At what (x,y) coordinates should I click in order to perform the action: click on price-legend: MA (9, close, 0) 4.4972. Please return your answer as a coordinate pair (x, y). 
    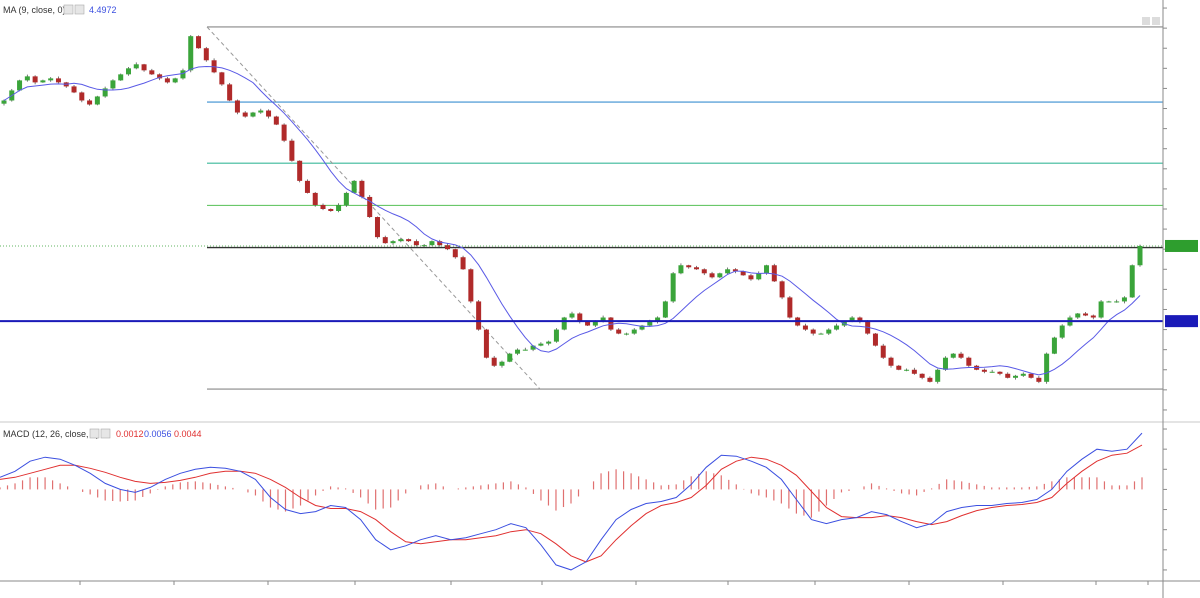
    Looking at the image, I should click on (60, 9).